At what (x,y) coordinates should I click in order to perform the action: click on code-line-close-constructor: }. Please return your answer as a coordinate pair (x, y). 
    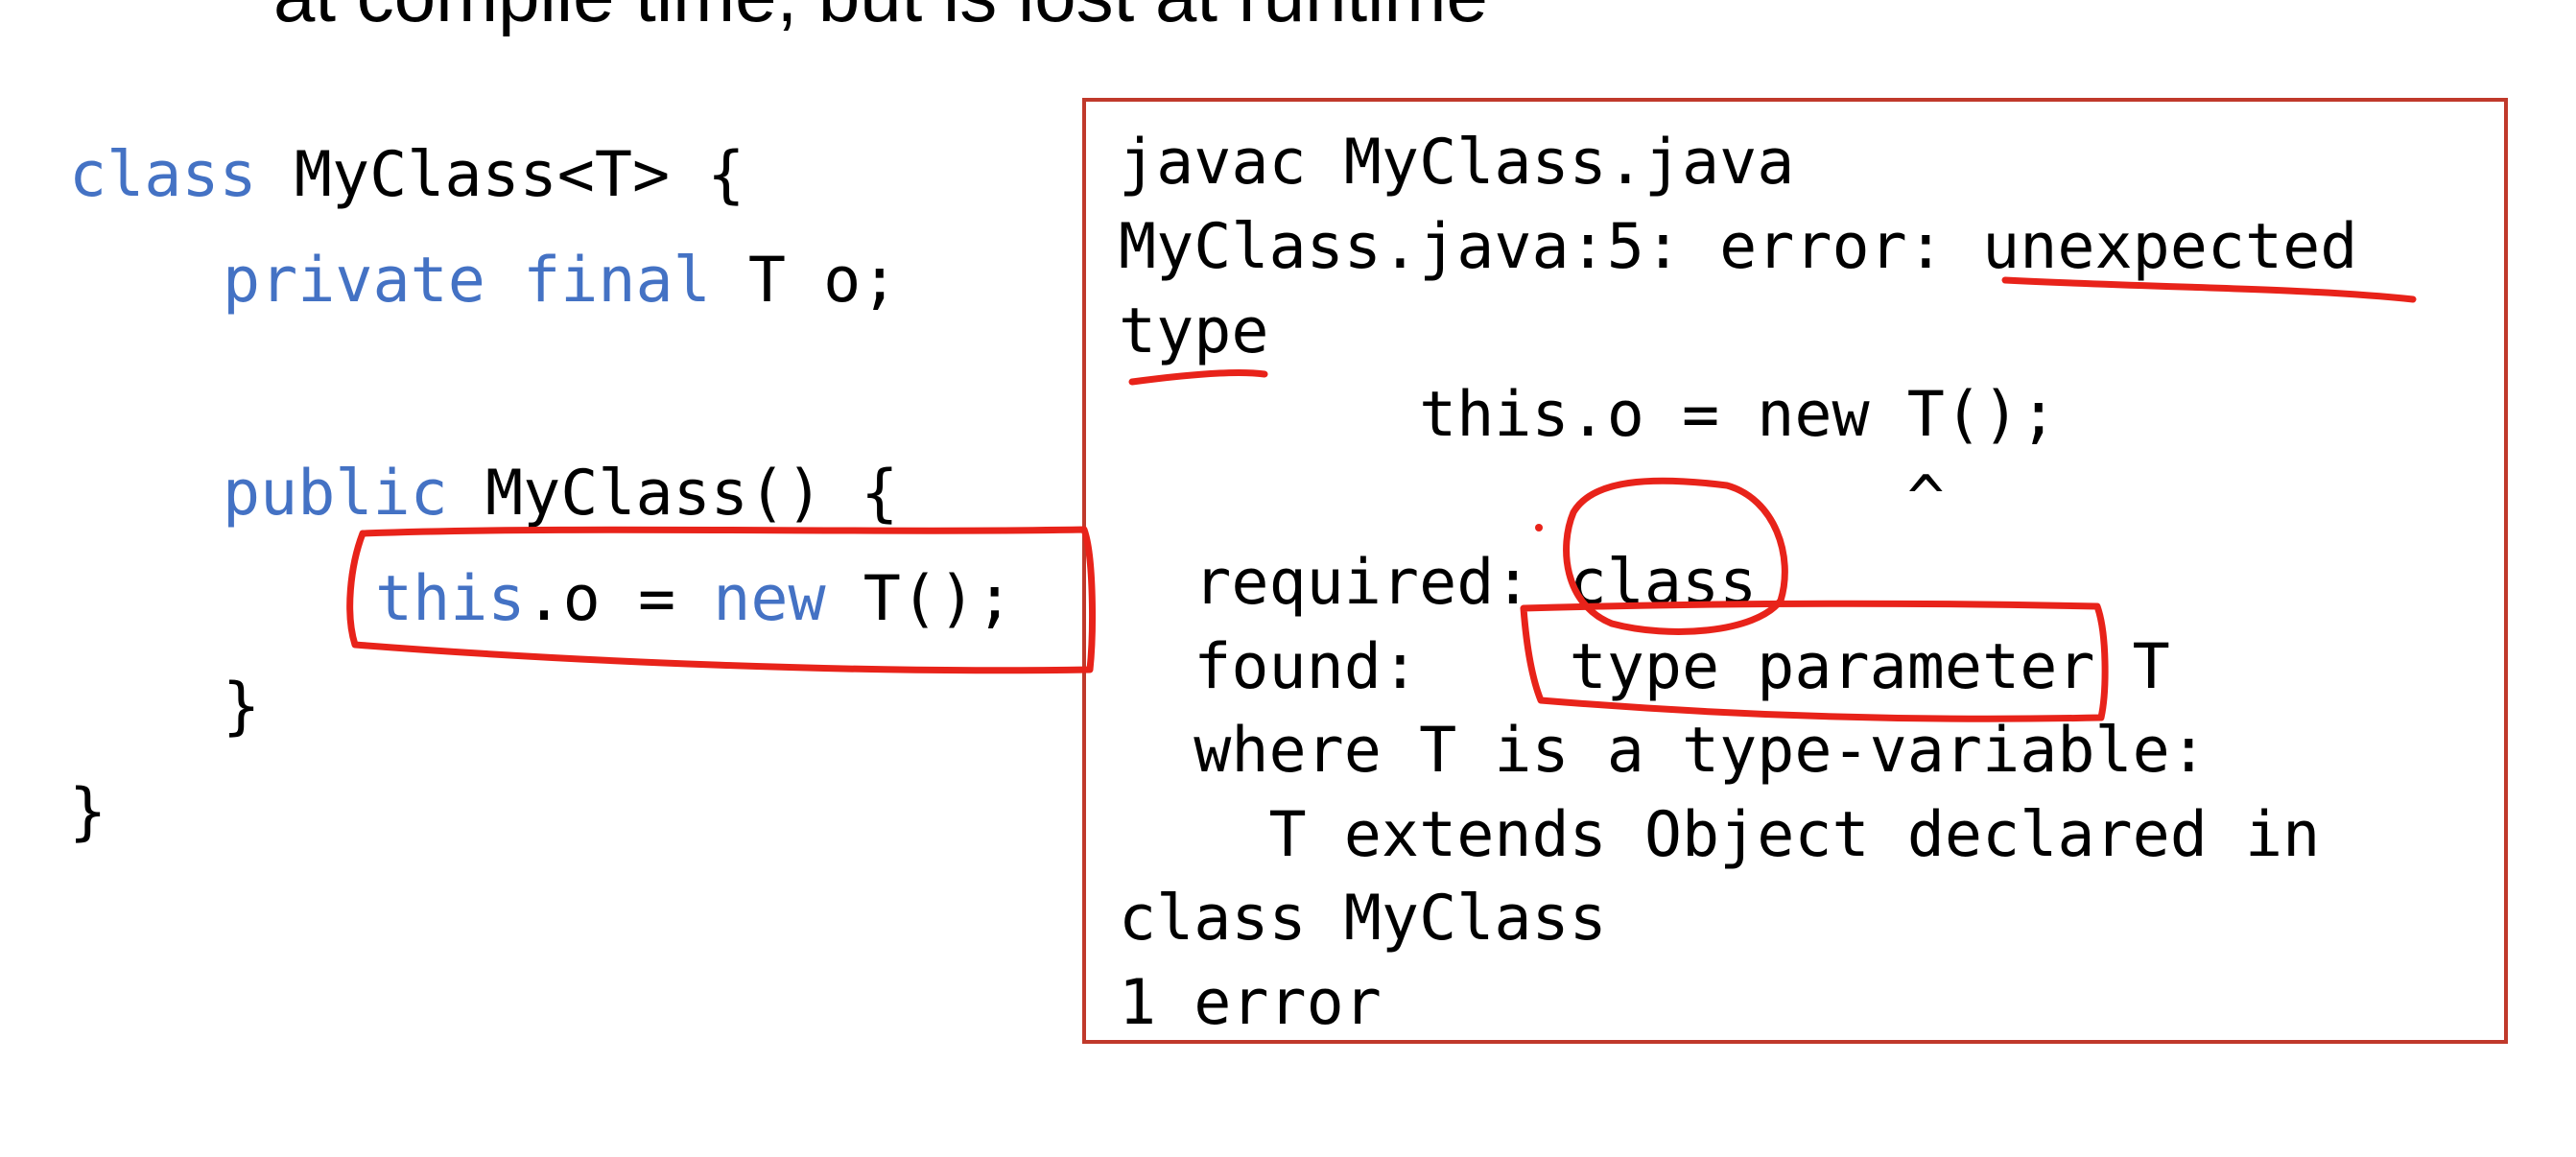
    Looking at the image, I should click on (242, 707).